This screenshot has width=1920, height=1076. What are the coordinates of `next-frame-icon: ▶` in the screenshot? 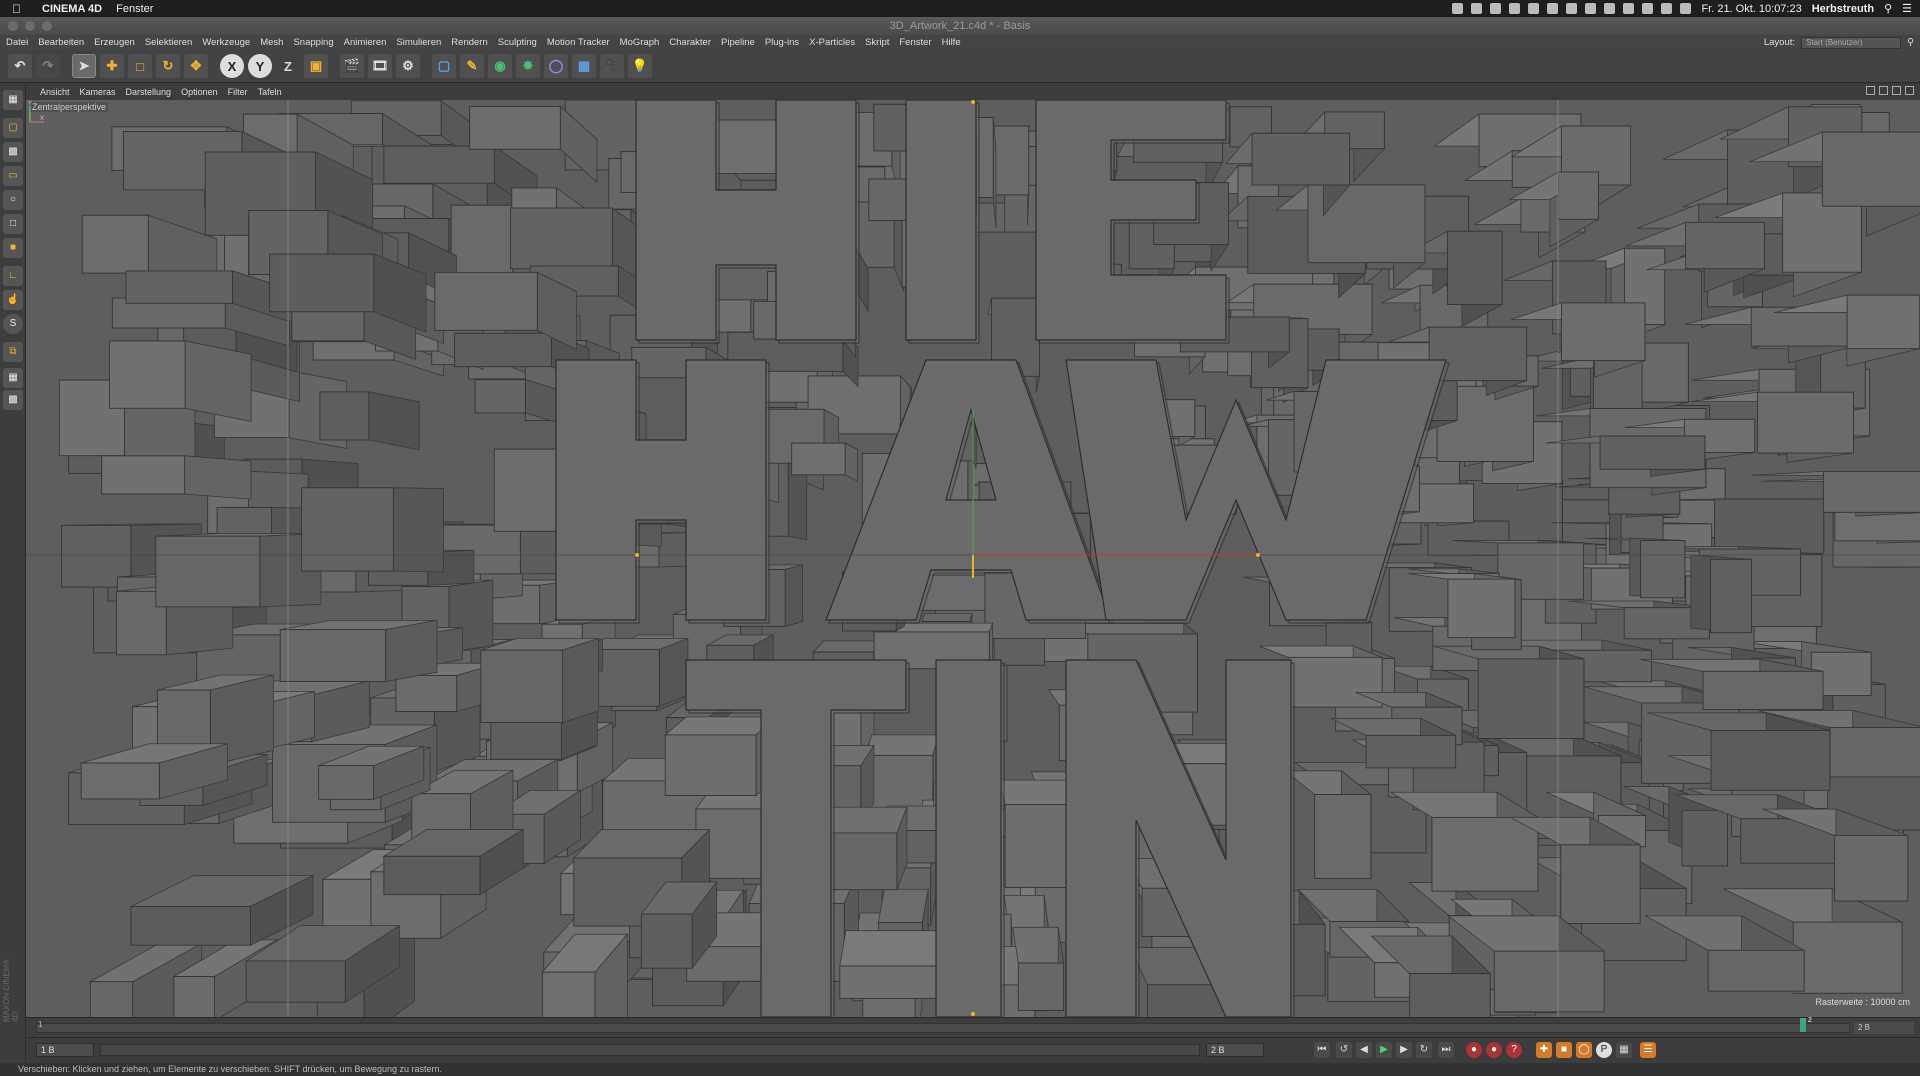 It's located at (1404, 1050).